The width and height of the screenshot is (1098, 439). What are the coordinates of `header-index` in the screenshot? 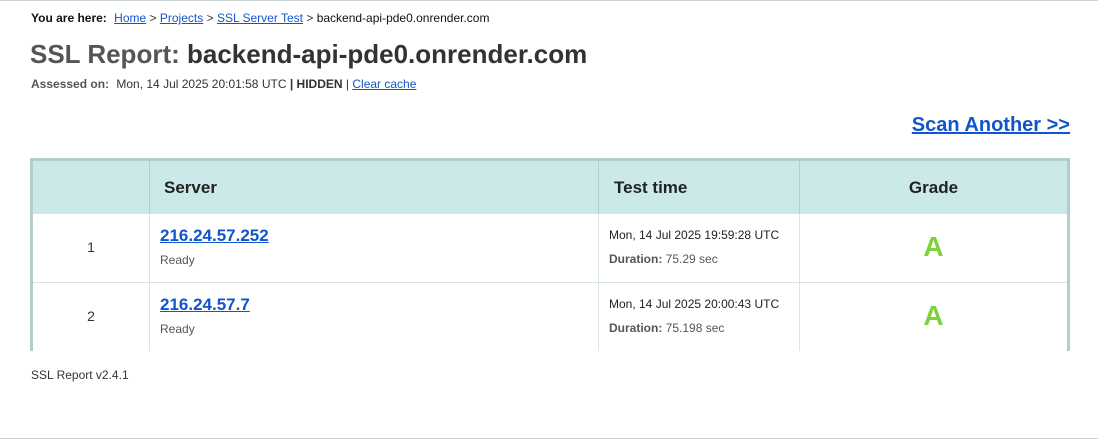 It's located at (91, 187).